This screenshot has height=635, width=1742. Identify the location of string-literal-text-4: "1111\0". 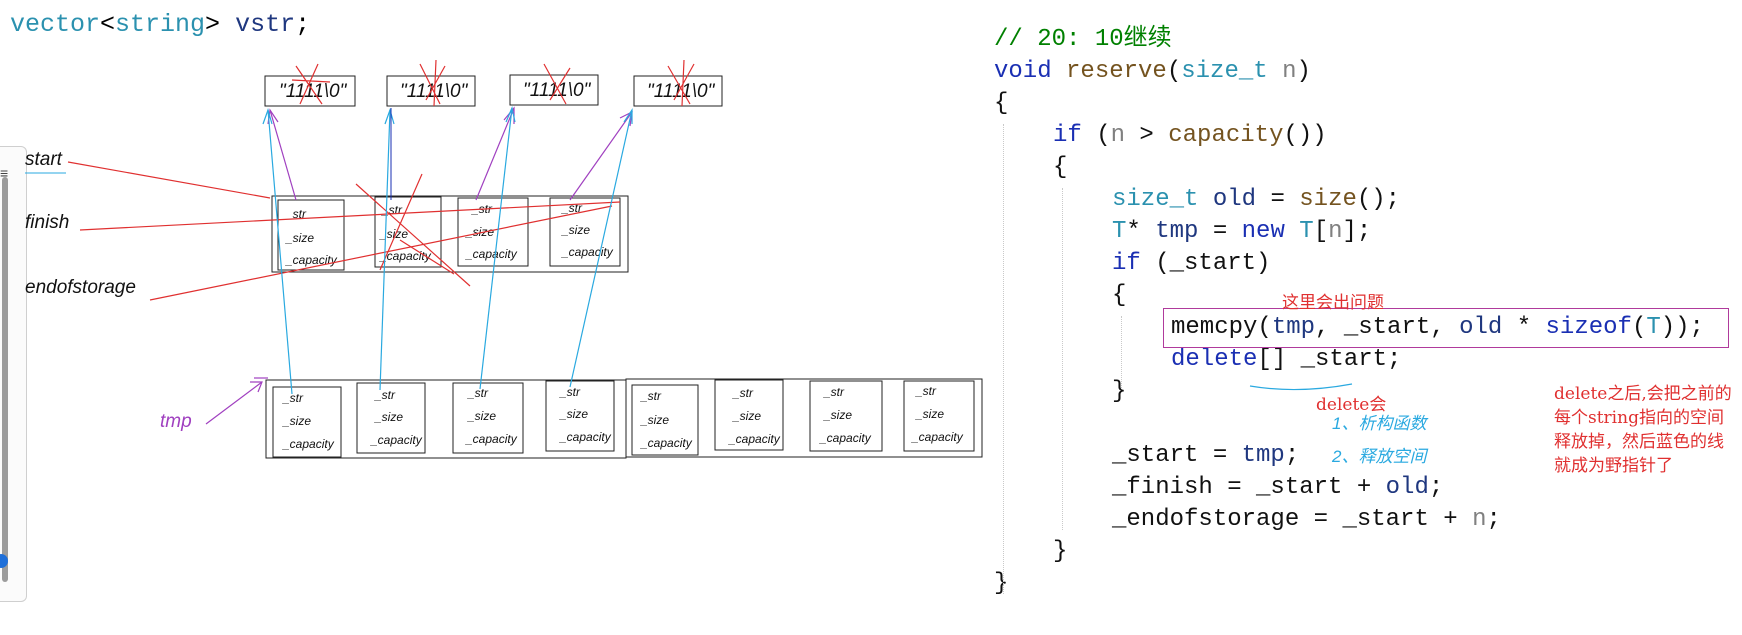
(681, 91).